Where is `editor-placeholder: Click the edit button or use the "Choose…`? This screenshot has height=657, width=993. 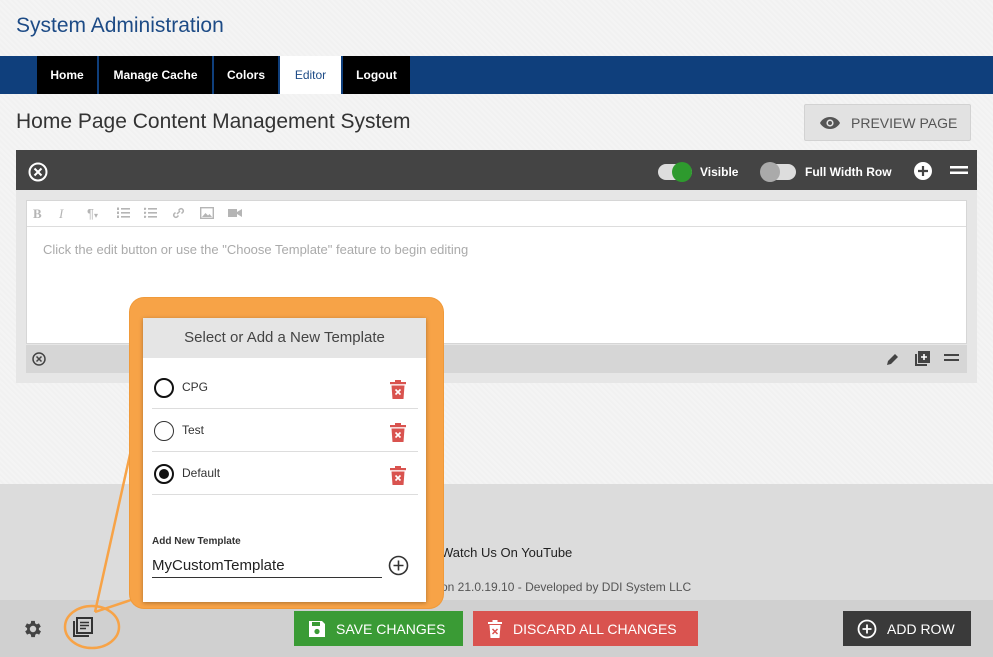 editor-placeholder: Click the edit button or use the "Choose… is located at coordinates (256, 249).